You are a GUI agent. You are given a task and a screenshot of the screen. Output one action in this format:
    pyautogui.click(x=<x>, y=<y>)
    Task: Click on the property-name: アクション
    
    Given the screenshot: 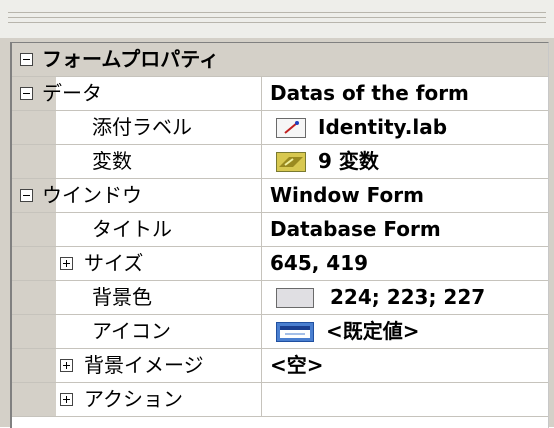 What is the action you would take?
    pyautogui.click(x=133, y=399)
    